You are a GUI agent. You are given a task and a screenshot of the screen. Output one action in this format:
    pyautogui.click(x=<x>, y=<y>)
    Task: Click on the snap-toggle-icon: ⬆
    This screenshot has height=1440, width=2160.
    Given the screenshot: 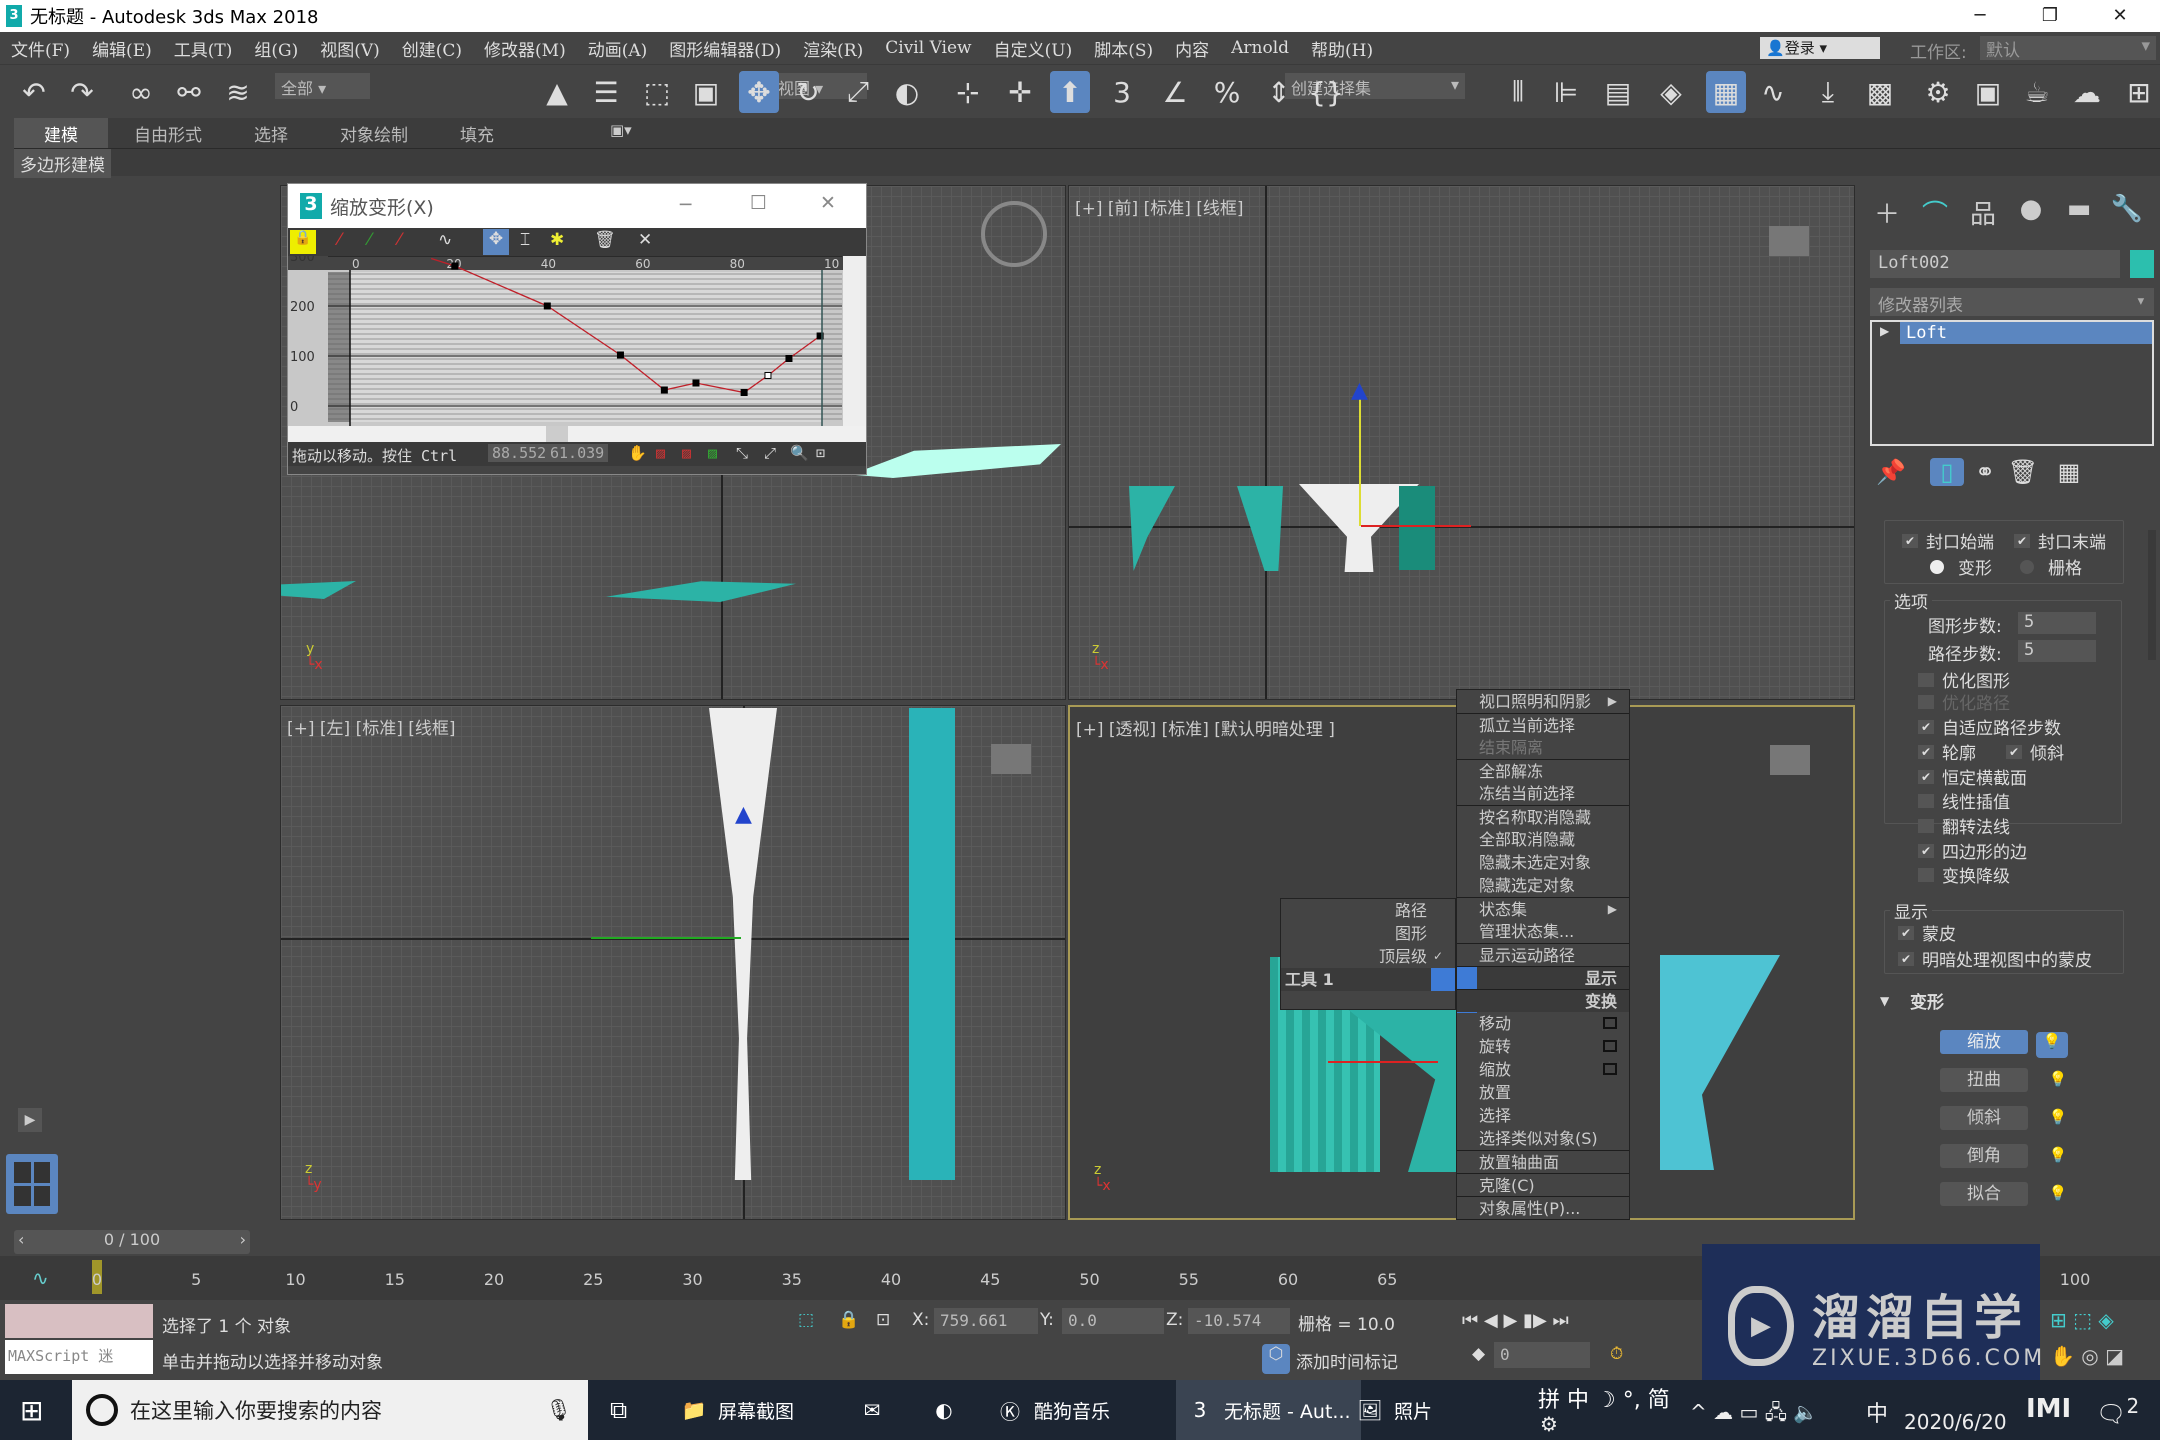 What is the action you would take?
    pyautogui.click(x=1070, y=92)
    